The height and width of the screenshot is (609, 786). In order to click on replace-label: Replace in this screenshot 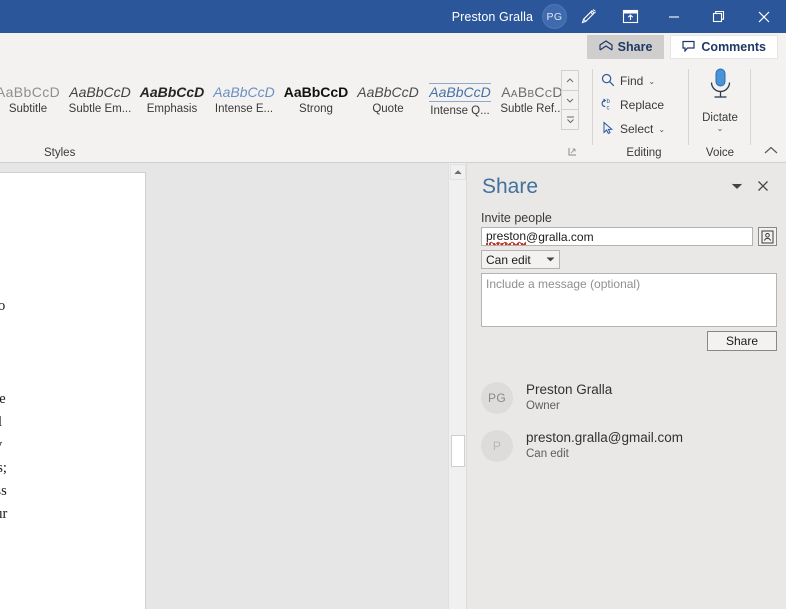, I will do `click(642, 105)`.